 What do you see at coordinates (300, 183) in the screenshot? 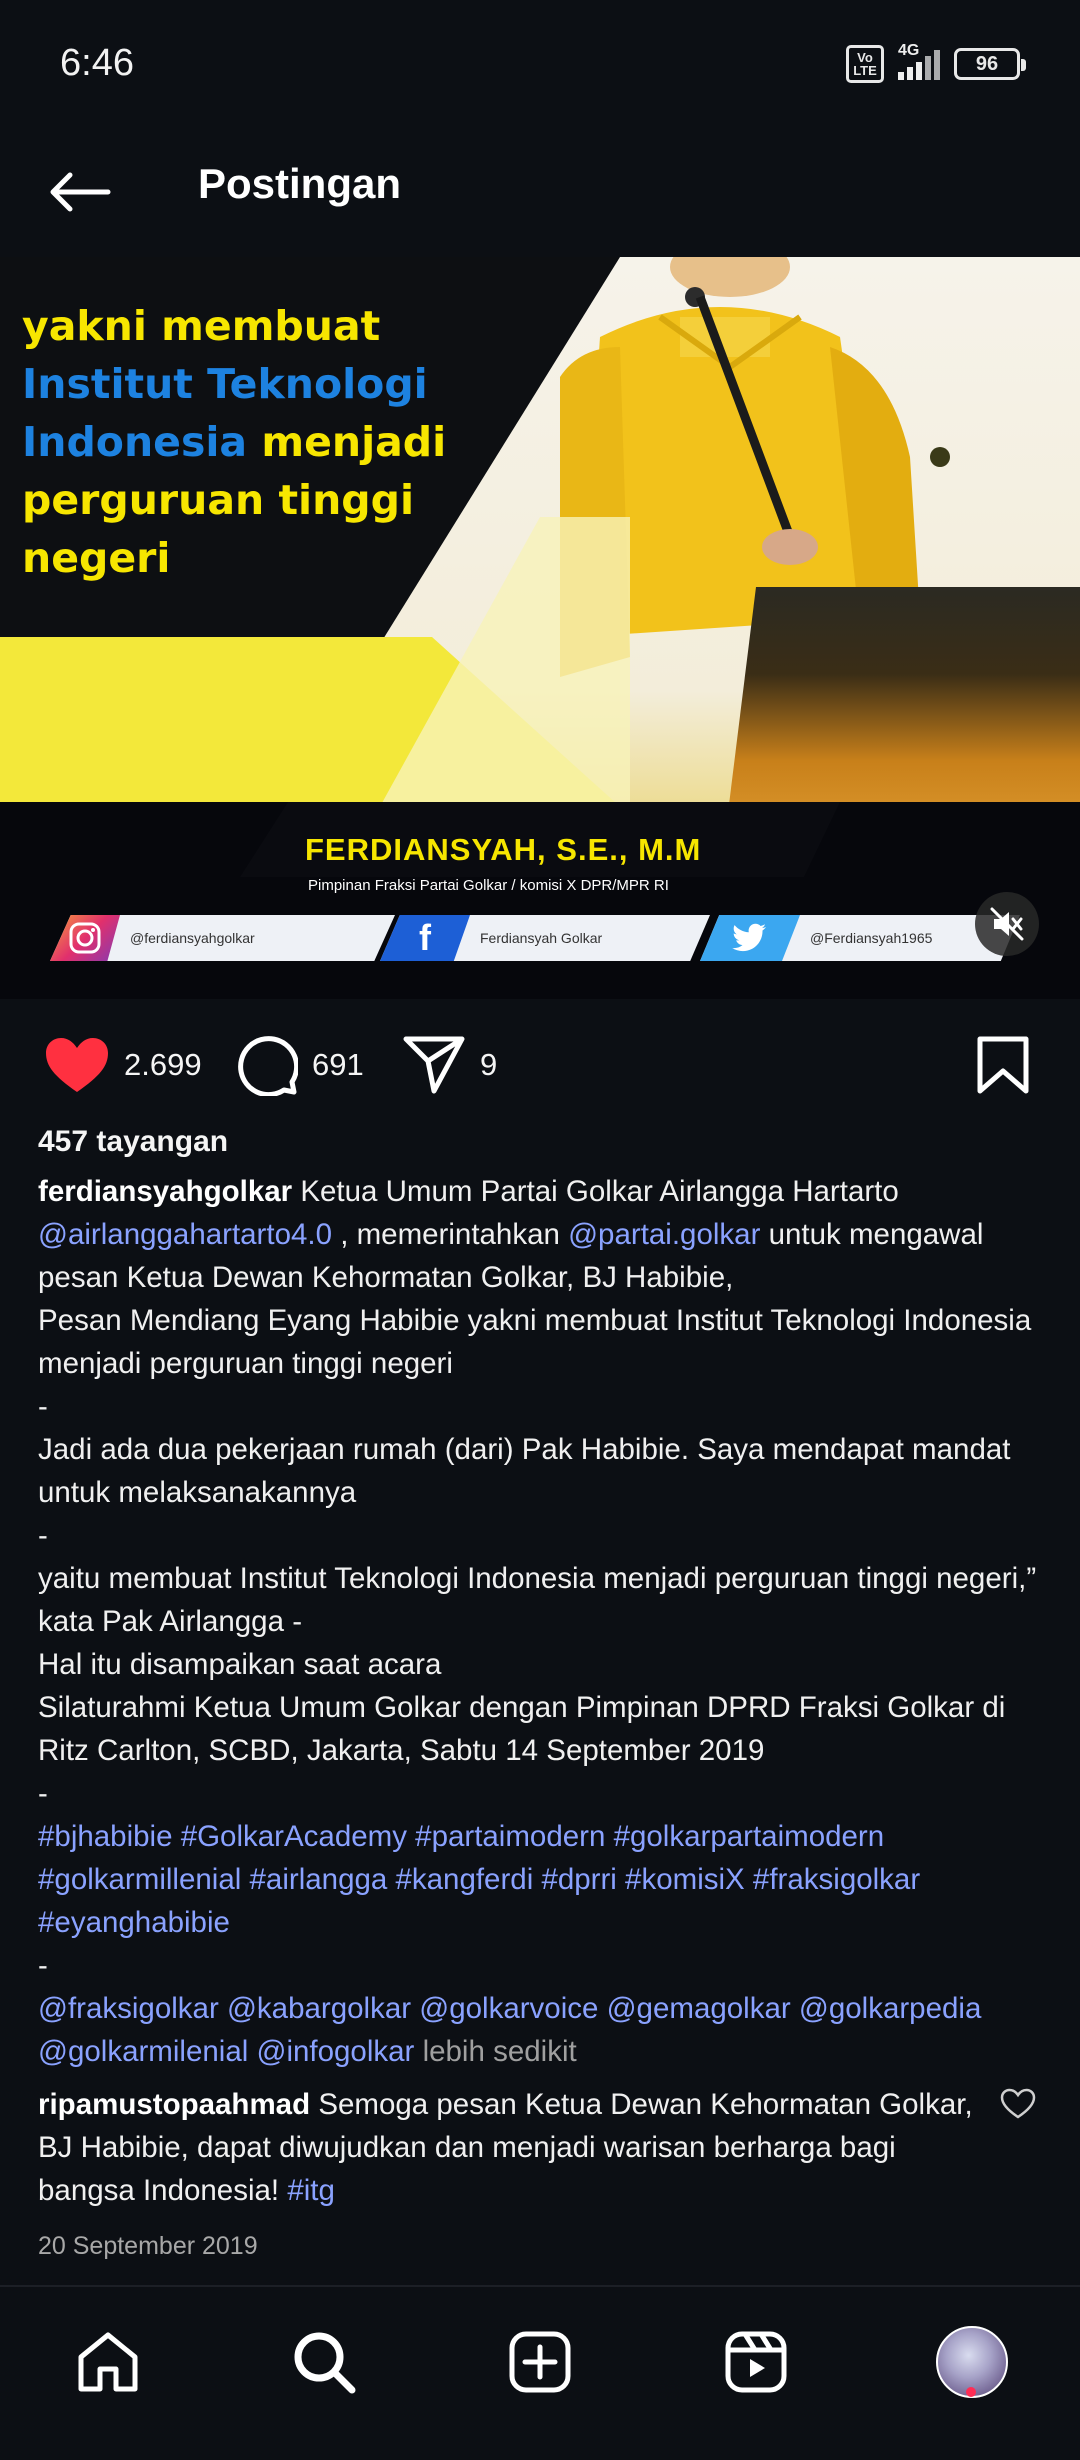
I see `page-title: Postingan` at bounding box center [300, 183].